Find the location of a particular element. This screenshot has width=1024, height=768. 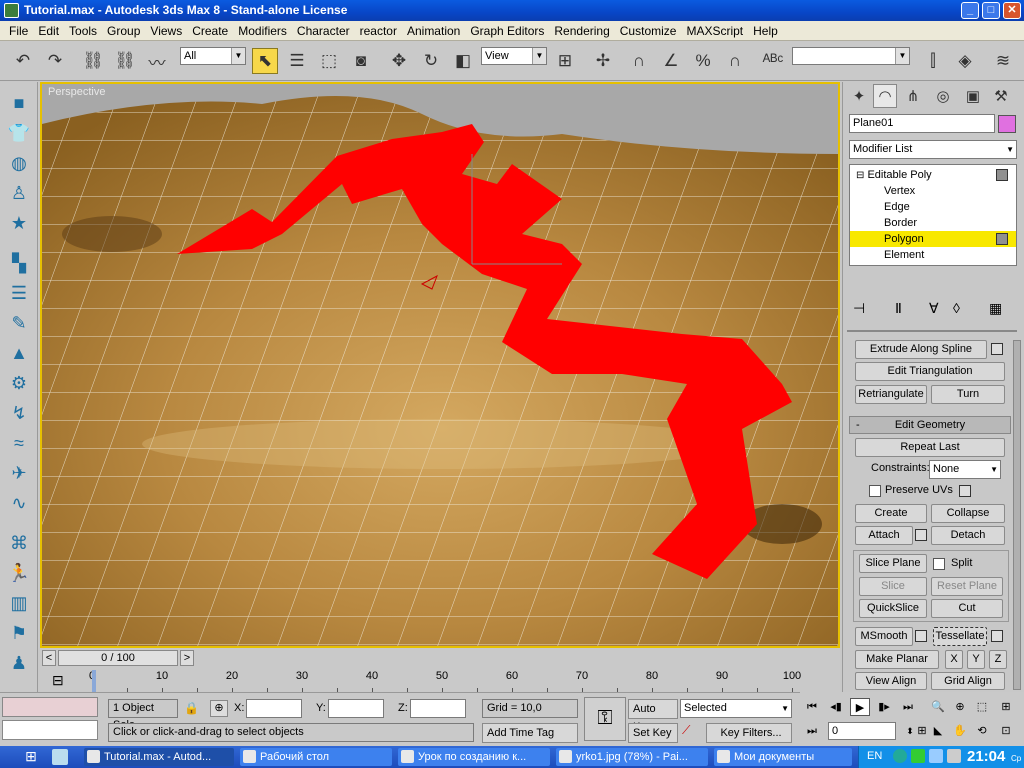

motion-tab-icon: ◎ is located at coordinates (943, 96).